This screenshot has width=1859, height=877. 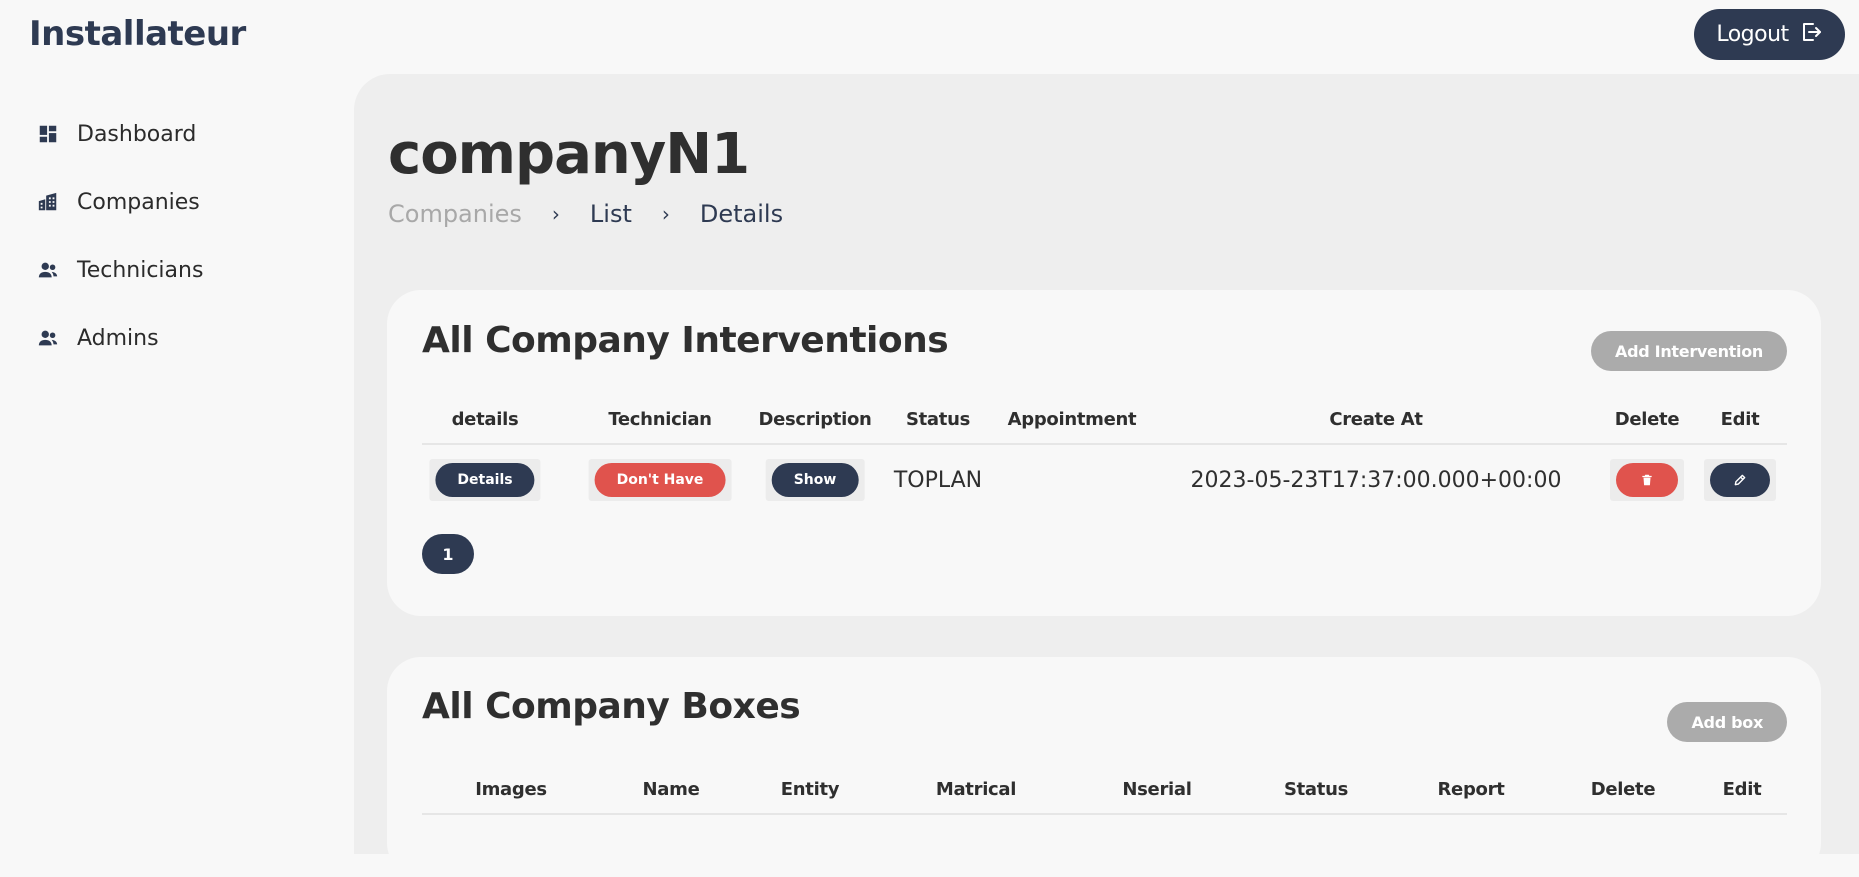 I want to click on edit-cell, so click(x=1740, y=480).